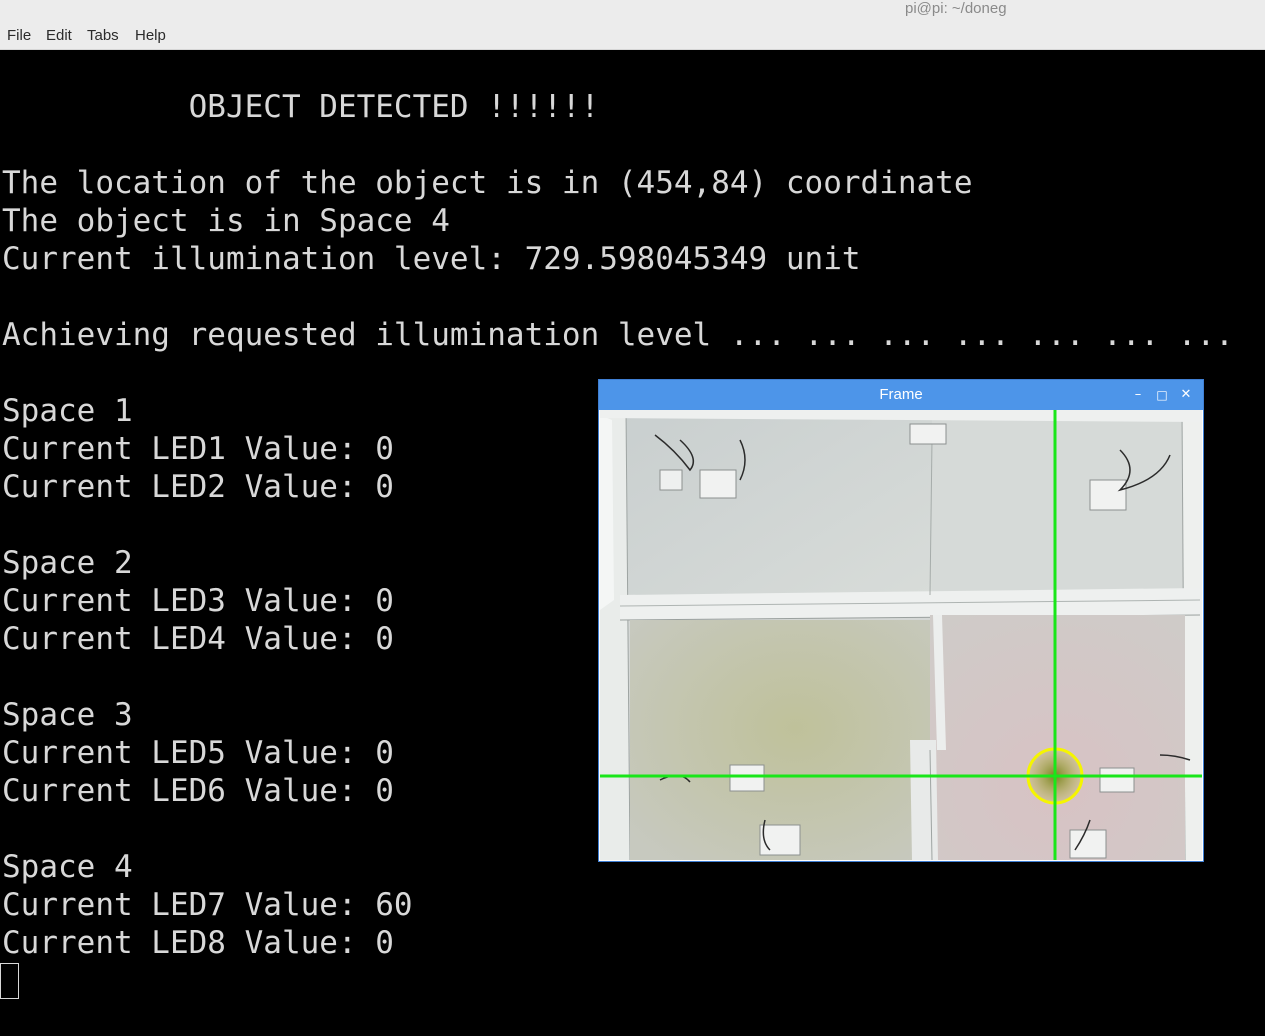 Image resolution: width=1265 pixels, height=1036 pixels. What do you see at coordinates (150, 36) in the screenshot?
I see `menu-help: Help` at bounding box center [150, 36].